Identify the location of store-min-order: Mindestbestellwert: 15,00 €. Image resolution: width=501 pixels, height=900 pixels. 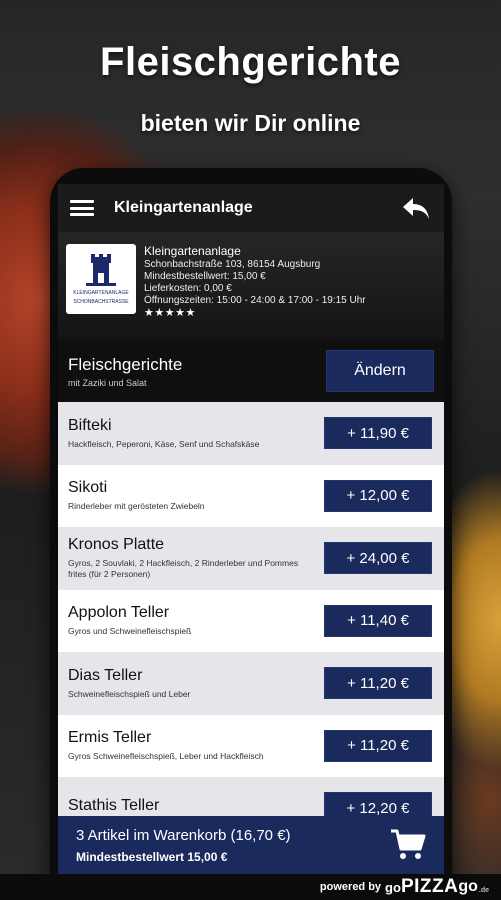
(205, 276).